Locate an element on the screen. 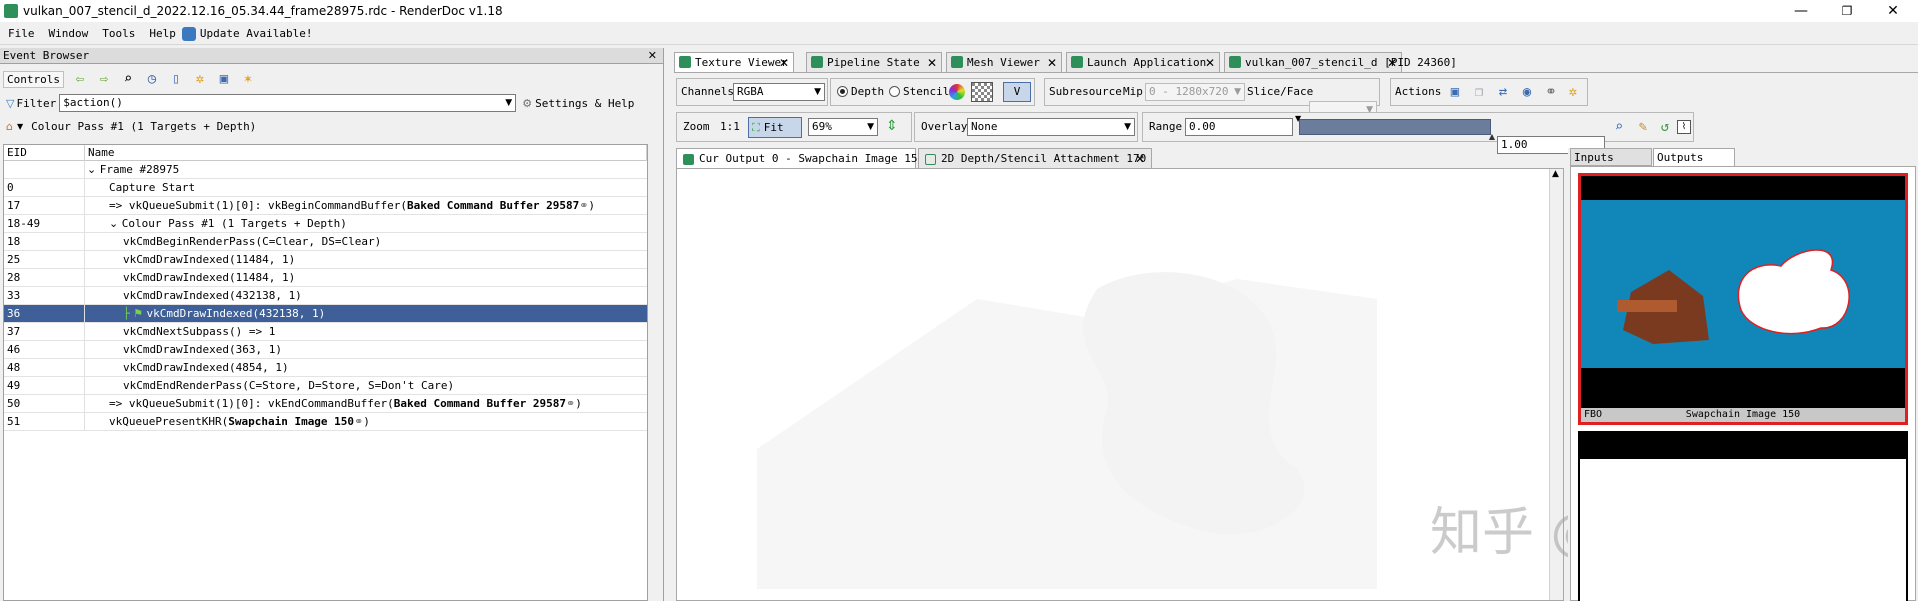 Image resolution: width=1918 pixels, height=601 pixels. resource-link: Swapchain Image 150 is located at coordinates (291, 421).